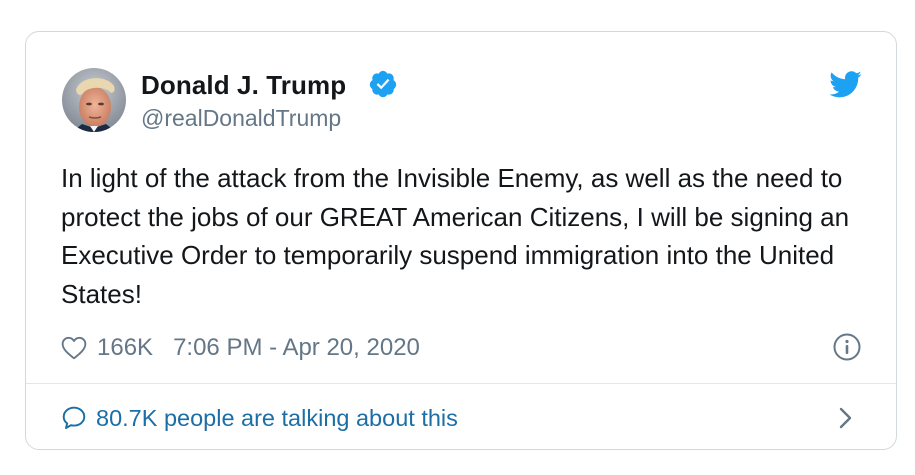 This screenshot has height=475, width=915. What do you see at coordinates (74, 348) in the screenshot?
I see `heart-icon` at bounding box center [74, 348].